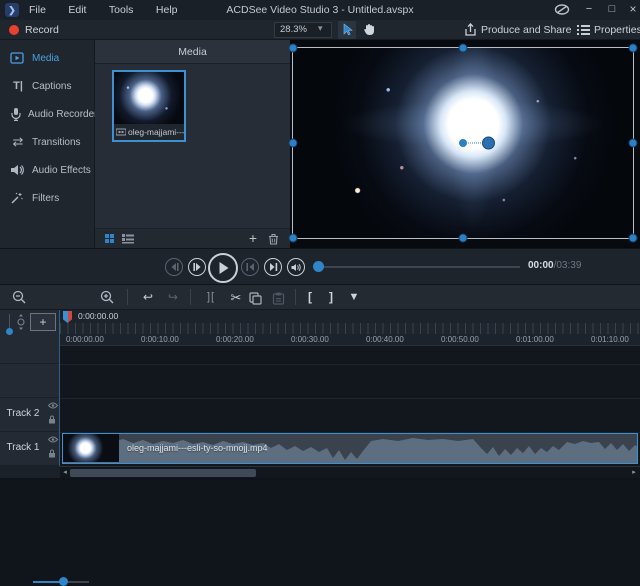  Describe the element at coordinates (128, 239) in the screenshot. I see `list-view-button` at that location.